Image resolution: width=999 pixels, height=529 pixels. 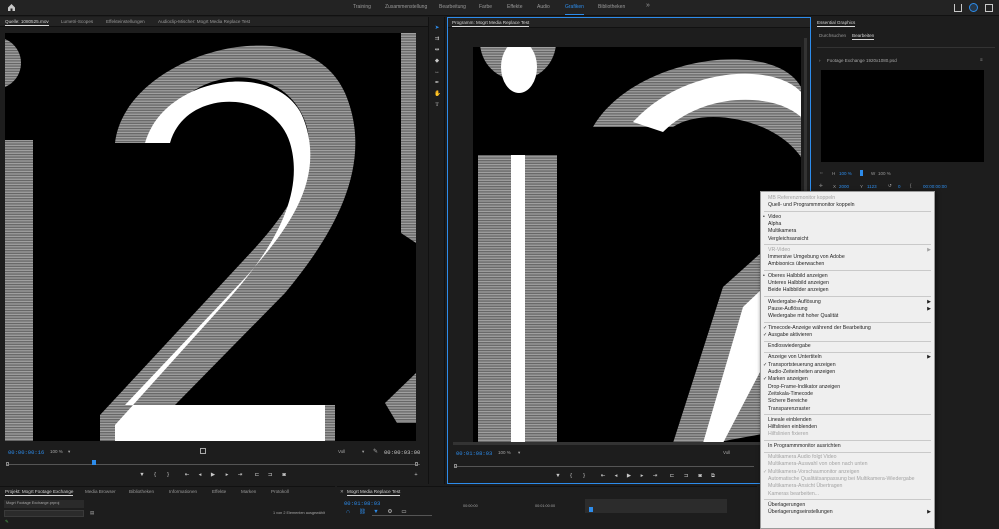 I want to click on menu-item: Unteres Halbbild anzeigen, so click(x=798, y=283).